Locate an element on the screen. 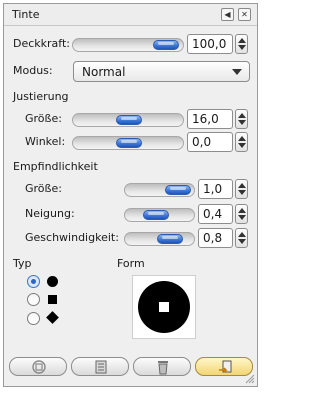 This screenshot has width=320, height=393. restore-button is located at coordinates (100, 366).